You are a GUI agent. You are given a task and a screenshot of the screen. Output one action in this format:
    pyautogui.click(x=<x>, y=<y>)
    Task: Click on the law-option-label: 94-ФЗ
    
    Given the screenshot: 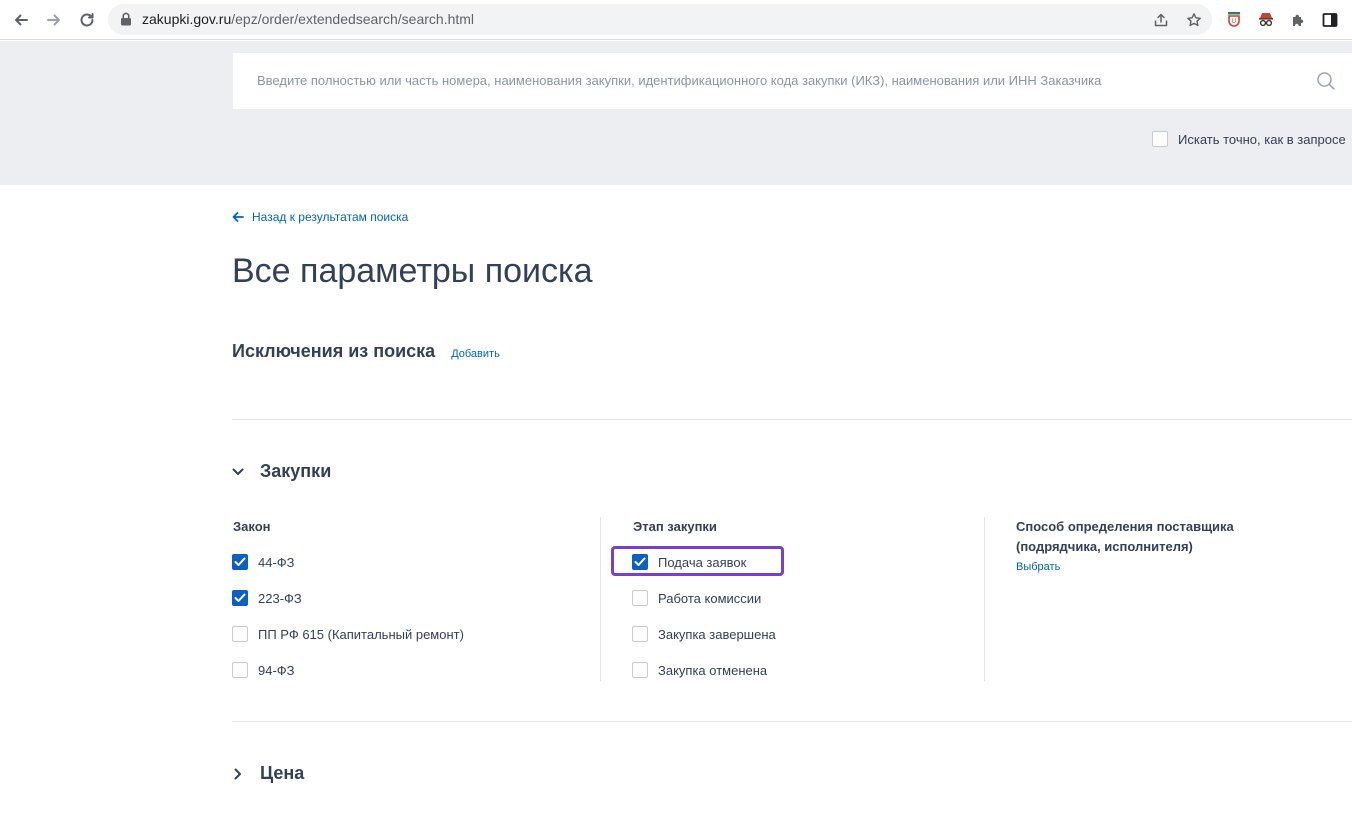 What is the action you would take?
    pyautogui.click(x=276, y=670)
    